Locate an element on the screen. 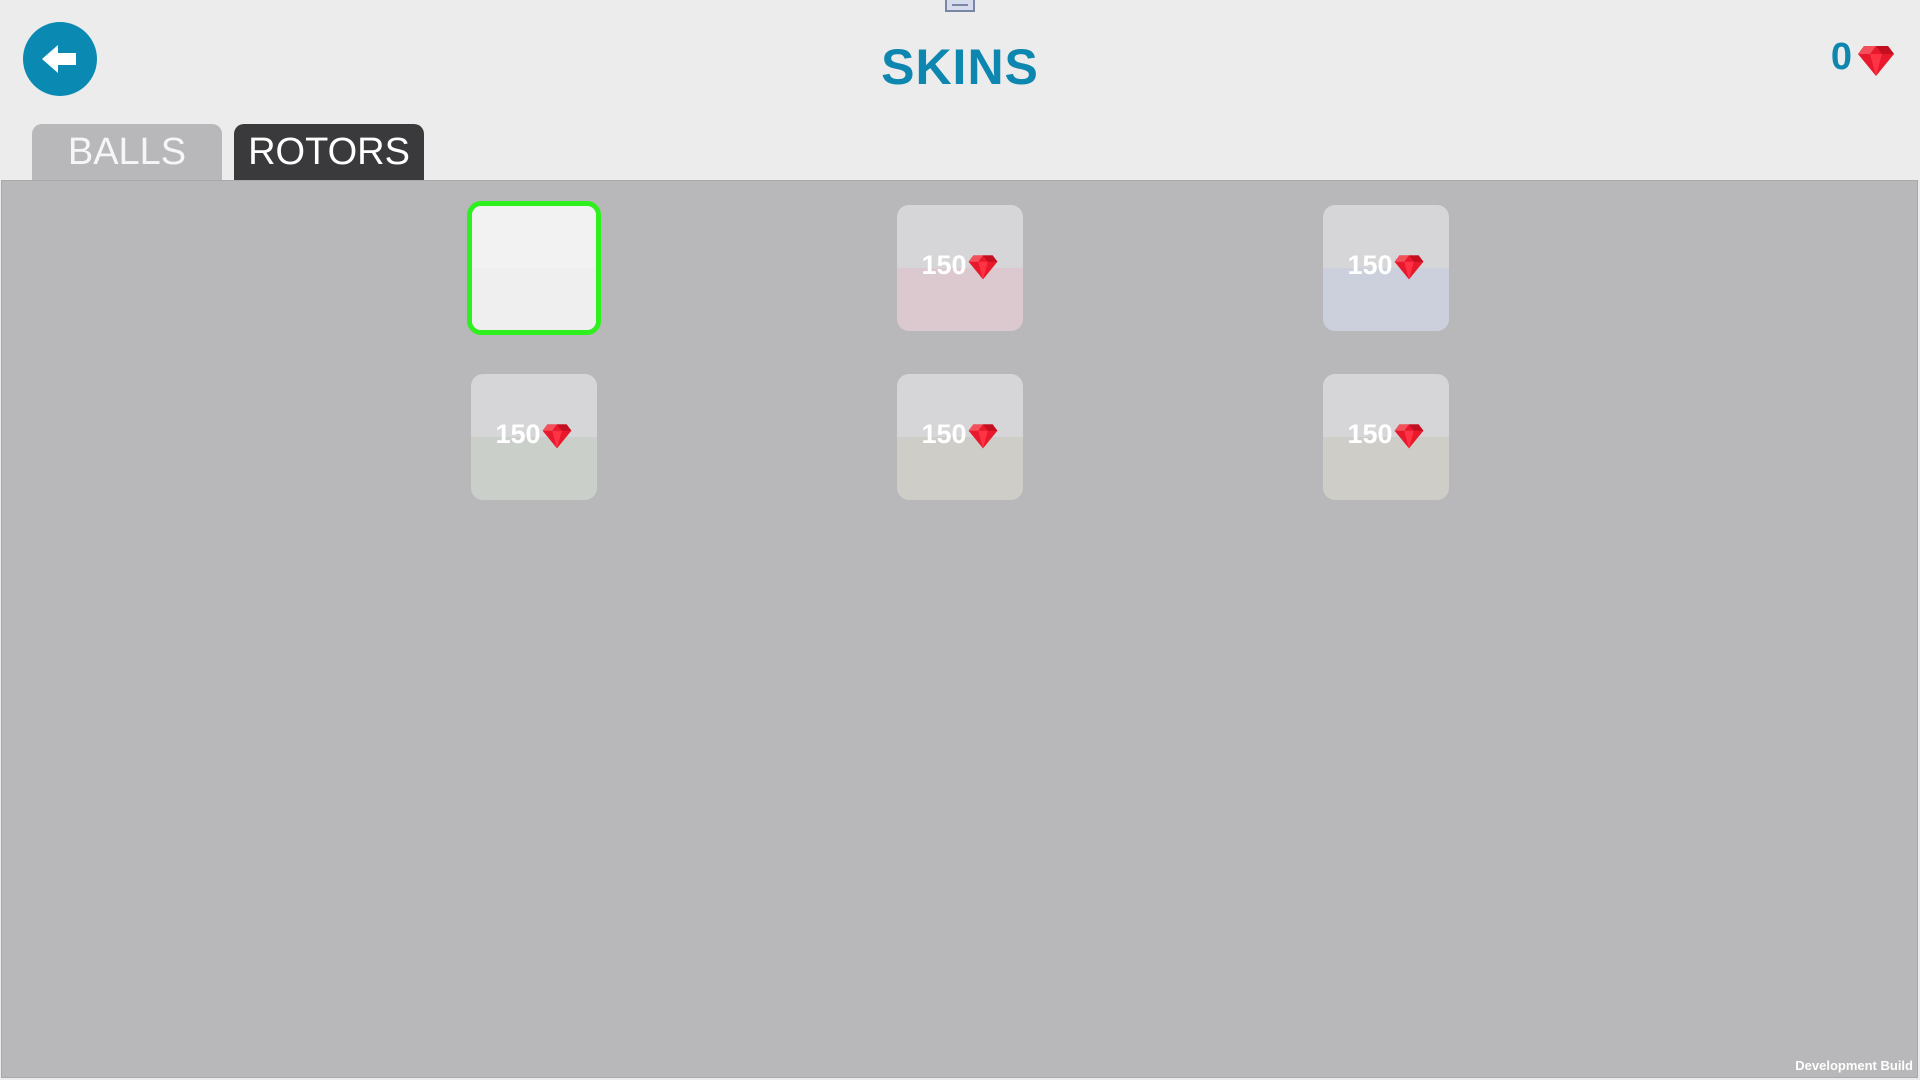  gem-balance: 0 is located at coordinates (1863, 57).